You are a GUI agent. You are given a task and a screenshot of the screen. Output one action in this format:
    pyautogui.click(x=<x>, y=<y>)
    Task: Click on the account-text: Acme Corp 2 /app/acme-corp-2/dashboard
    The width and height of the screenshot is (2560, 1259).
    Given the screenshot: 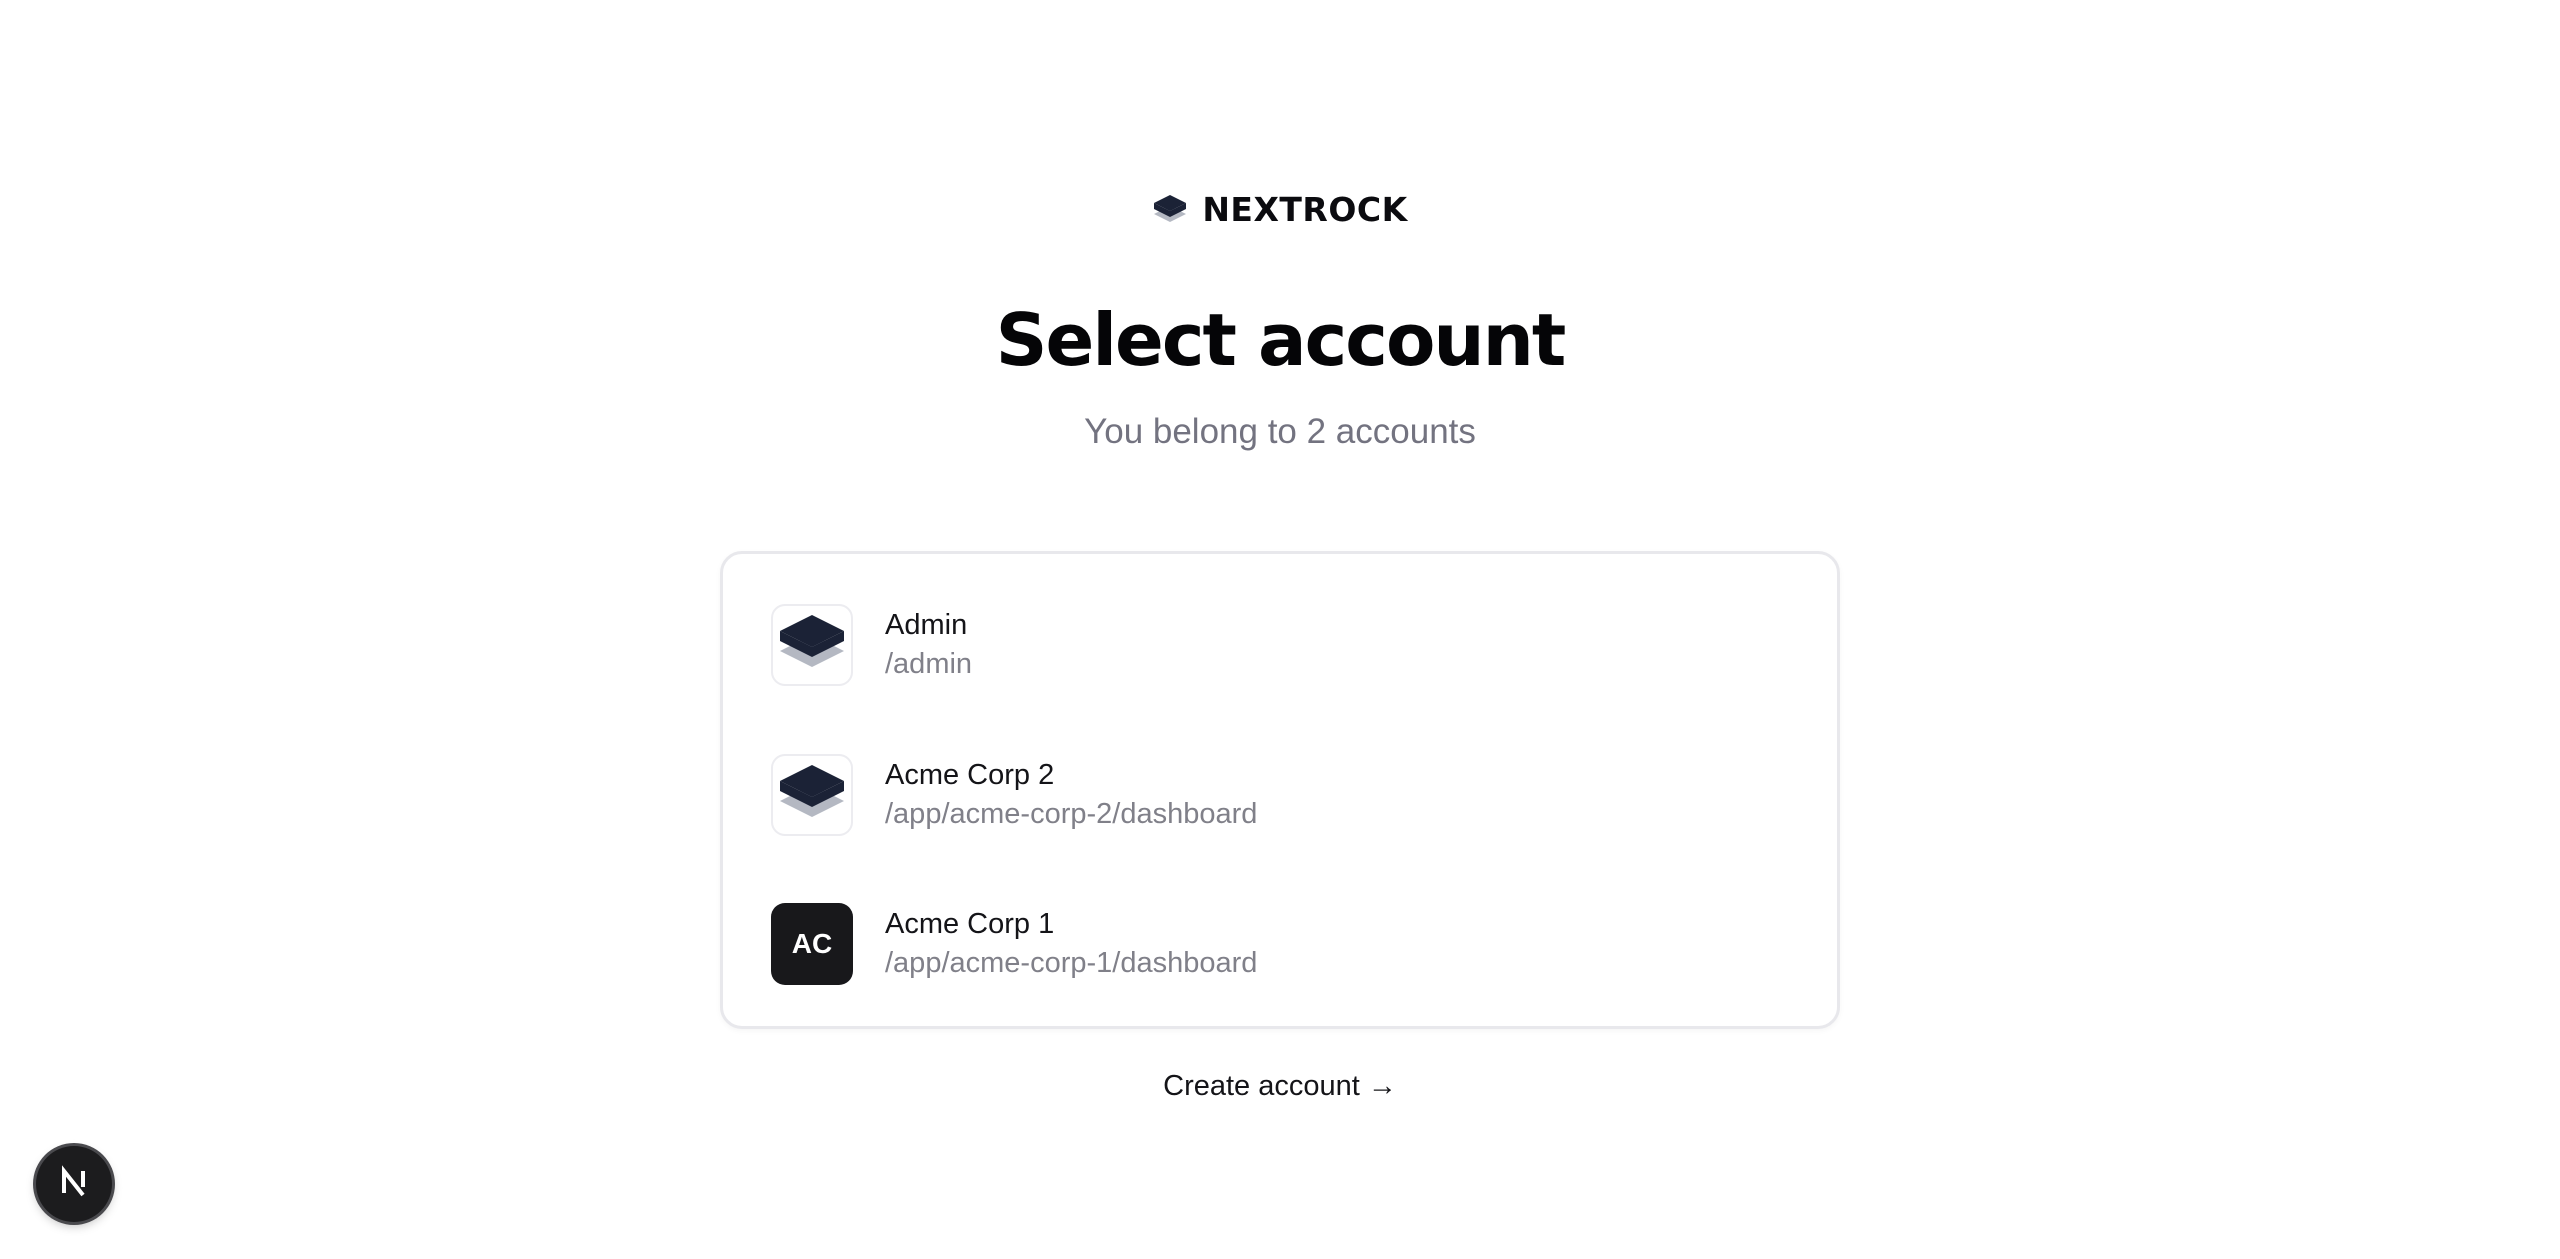 What is the action you would take?
    pyautogui.click(x=1071, y=795)
    